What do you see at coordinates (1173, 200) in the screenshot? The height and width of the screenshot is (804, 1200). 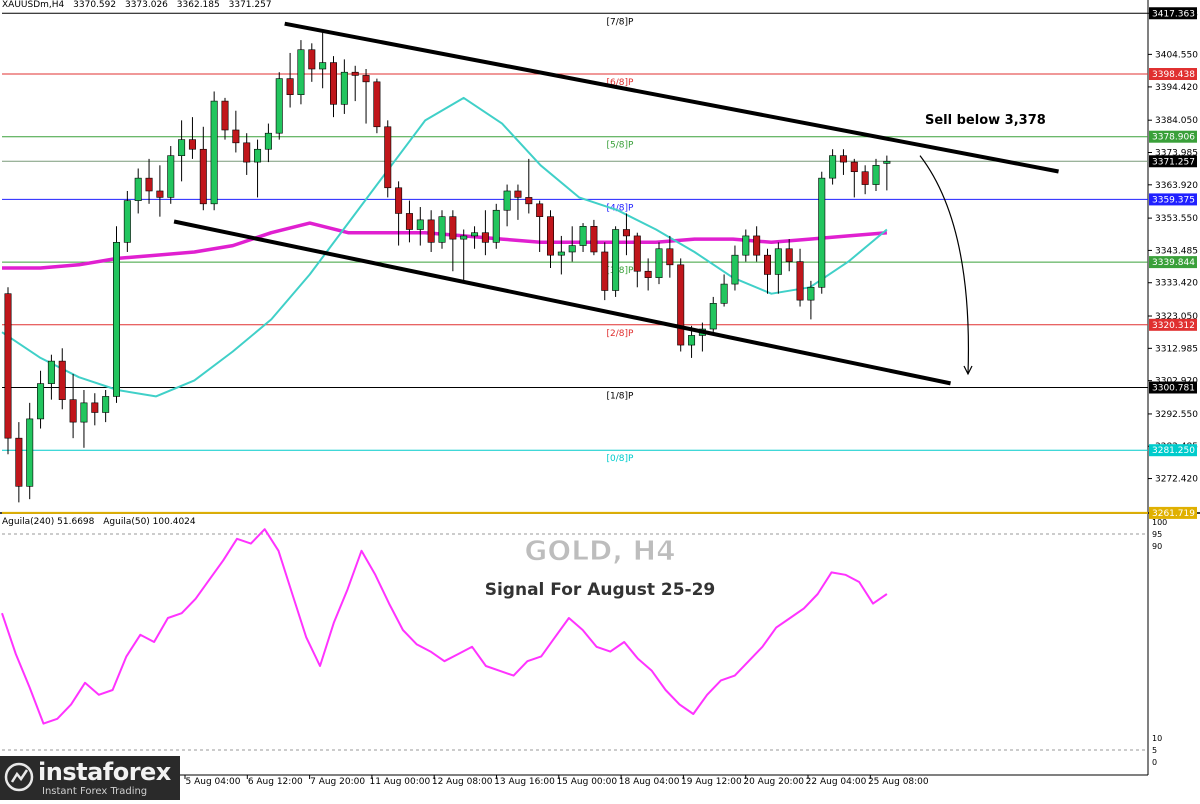 I see `murrey-price-label: 3359.375` at bounding box center [1173, 200].